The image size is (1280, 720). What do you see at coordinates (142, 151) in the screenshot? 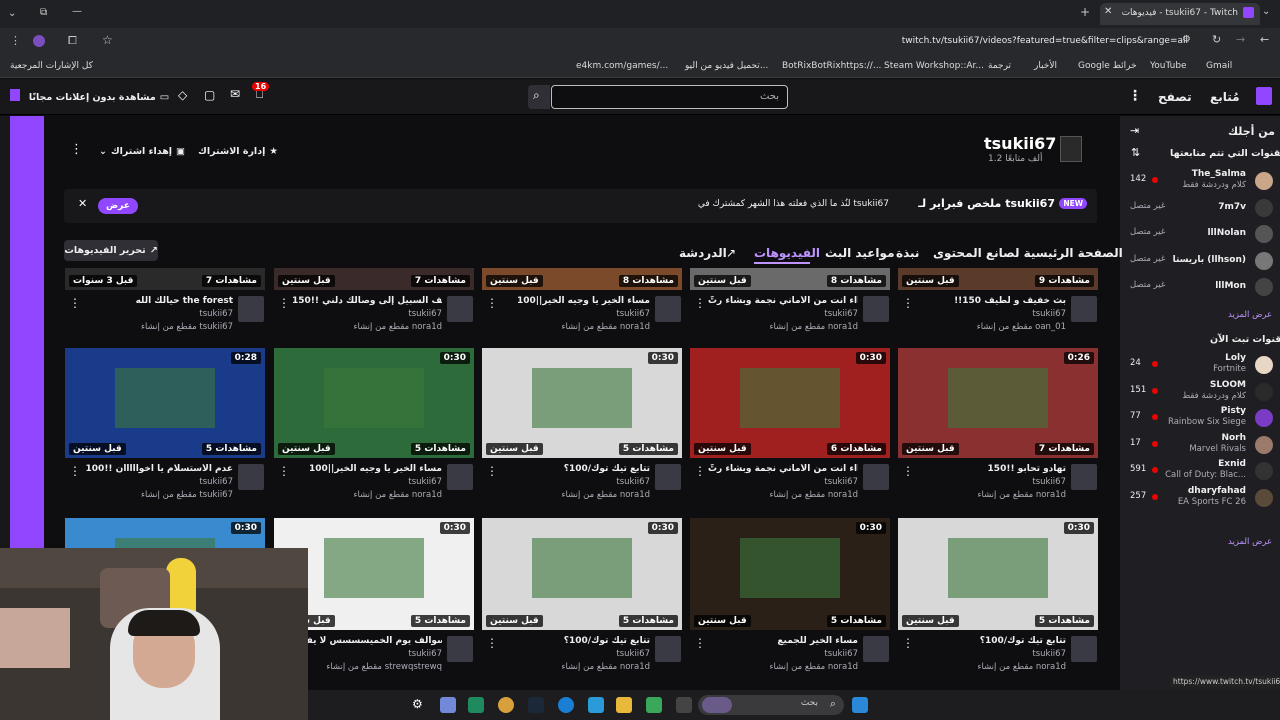
I see `gift-sub-button: ⌄ إهداء اشتراك ▣` at bounding box center [142, 151].